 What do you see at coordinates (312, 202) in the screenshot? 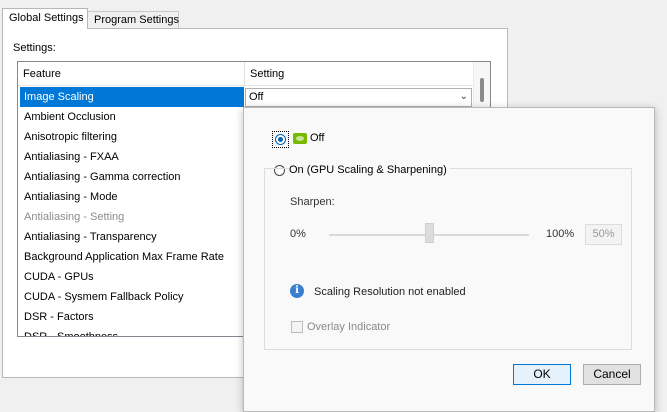
I see `sharpen-label: Sharpen:` at bounding box center [312, 202].